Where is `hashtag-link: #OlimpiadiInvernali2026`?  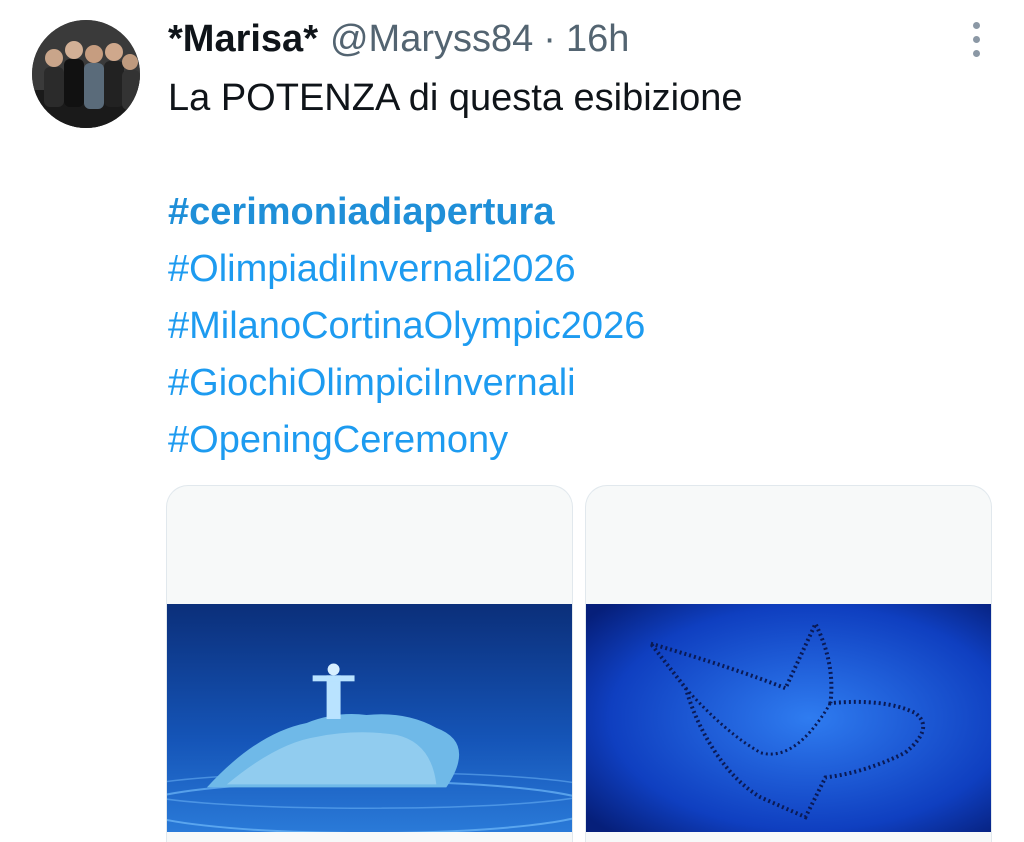
hashtag-link: #OlimpiadiInvernali2026 is located at coordinates (578, 269).